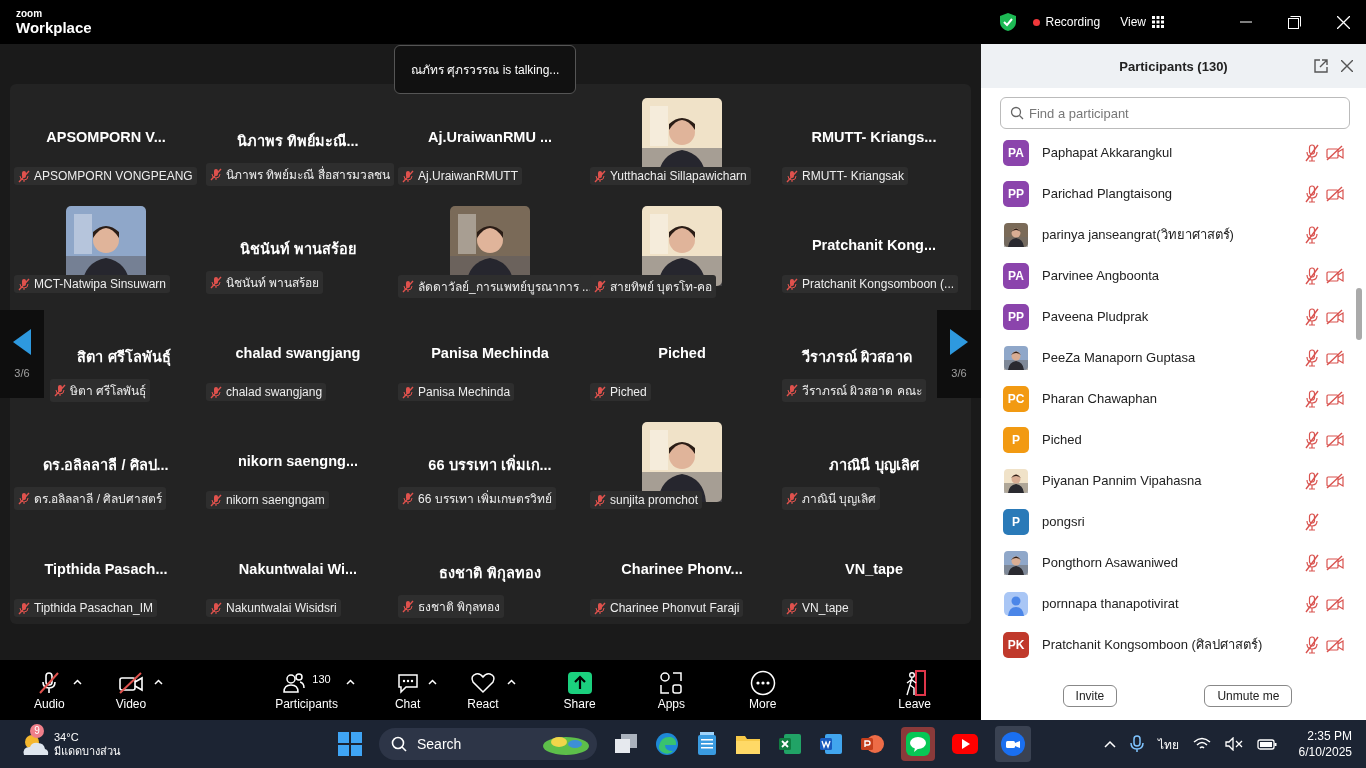 Image resolution: width=1366 pixels, height=768 pixels. What do you see at coordinates (407, 690) in the screenshot?
I see `toolbar-button: Chat` at bounding box center [407, 690].